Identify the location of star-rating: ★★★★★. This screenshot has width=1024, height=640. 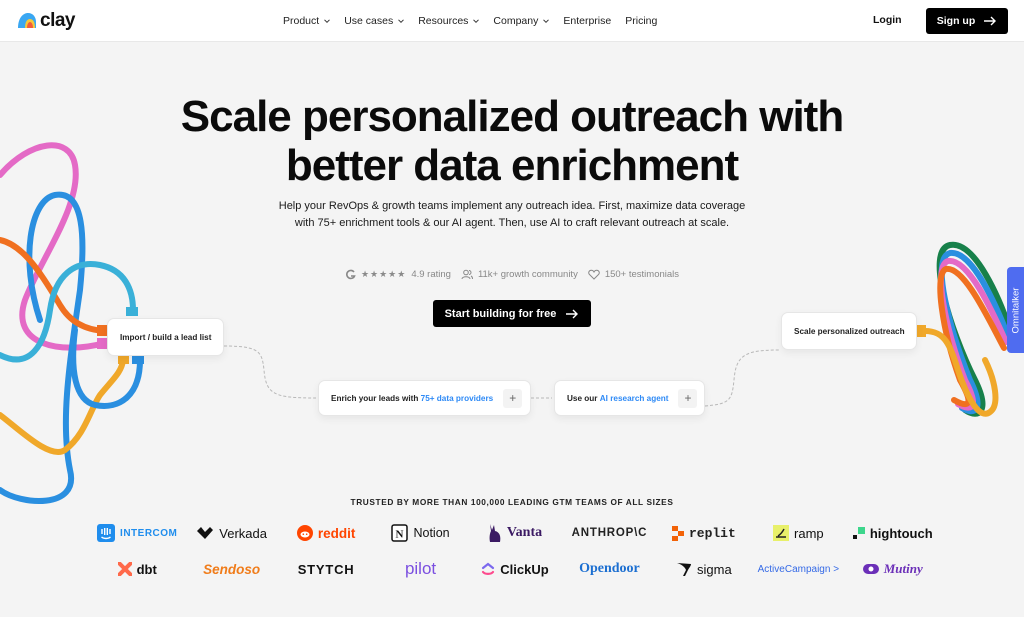
(383, 274).